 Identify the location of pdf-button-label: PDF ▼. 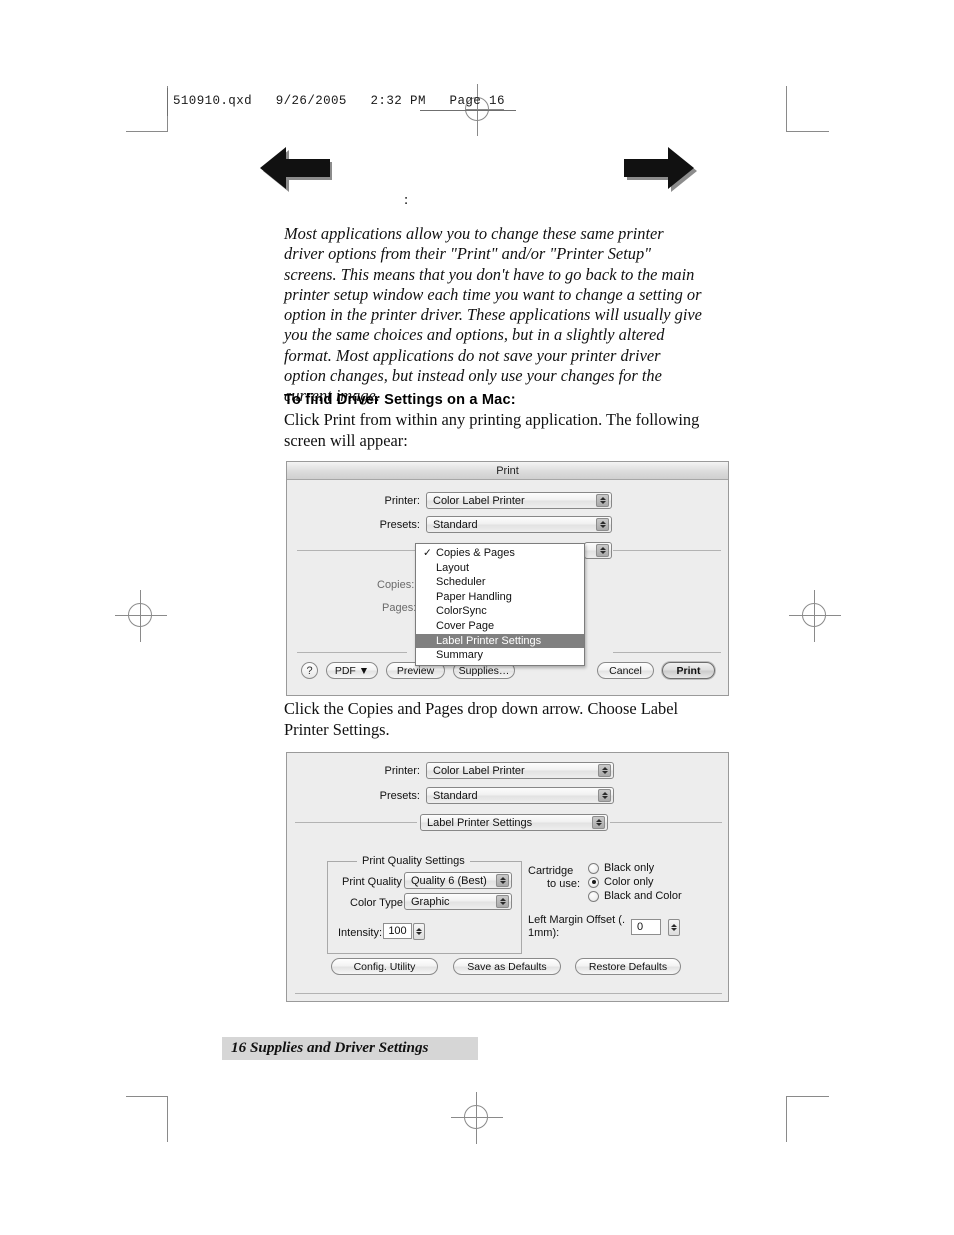
(352, 670).